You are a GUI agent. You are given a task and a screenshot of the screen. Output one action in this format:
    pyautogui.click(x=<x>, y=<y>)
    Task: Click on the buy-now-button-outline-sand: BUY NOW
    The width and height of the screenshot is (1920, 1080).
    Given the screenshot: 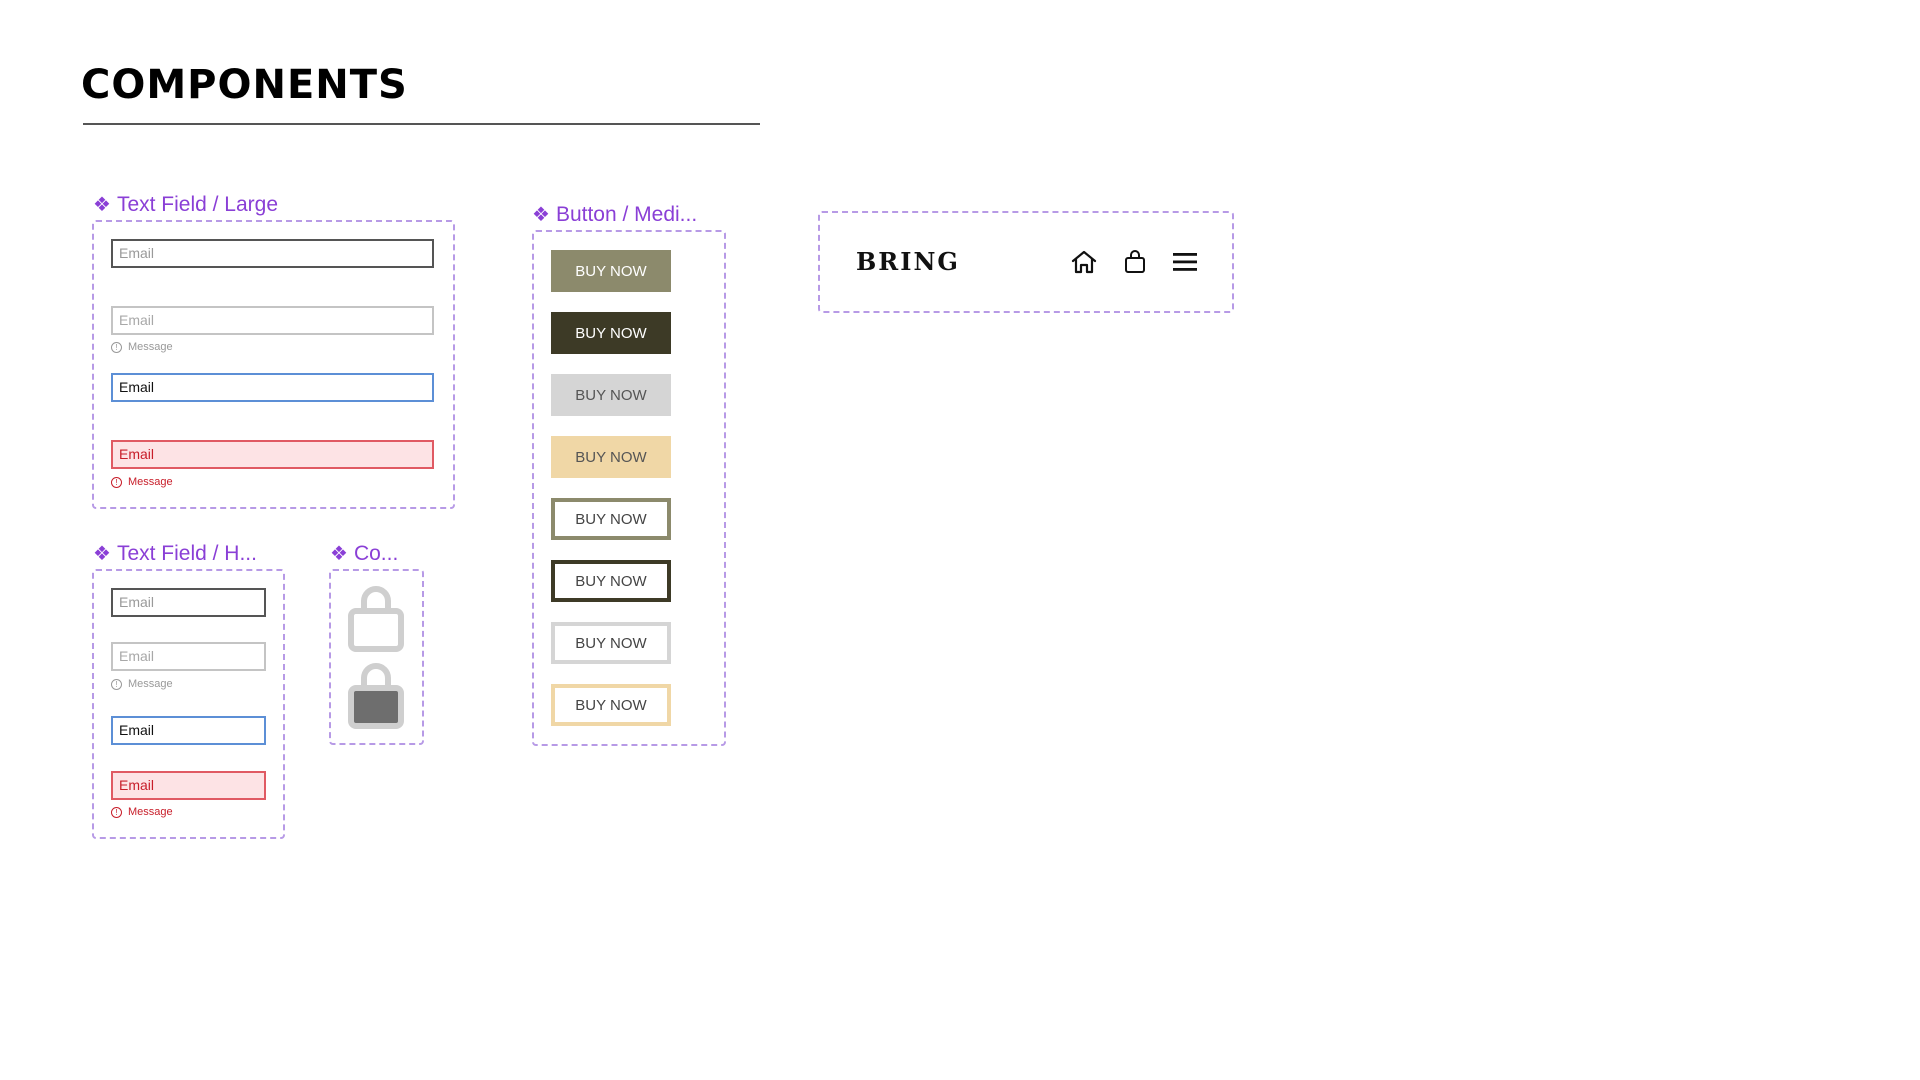 What is the action you would take?
    pyautogui.click(x=611, y=705)
    